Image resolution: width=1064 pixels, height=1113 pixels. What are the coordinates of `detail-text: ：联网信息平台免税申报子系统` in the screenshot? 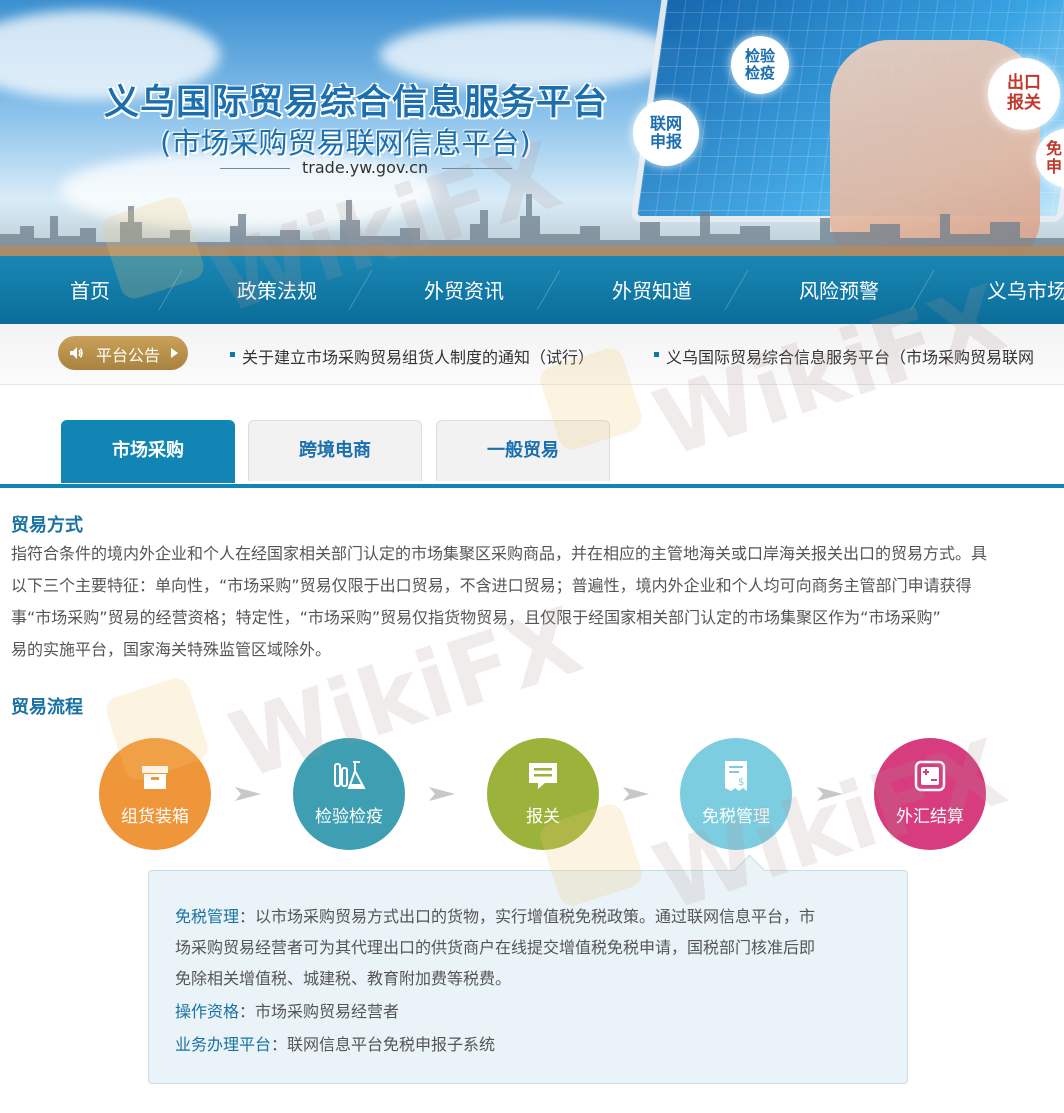 It's located at (383, 1044).